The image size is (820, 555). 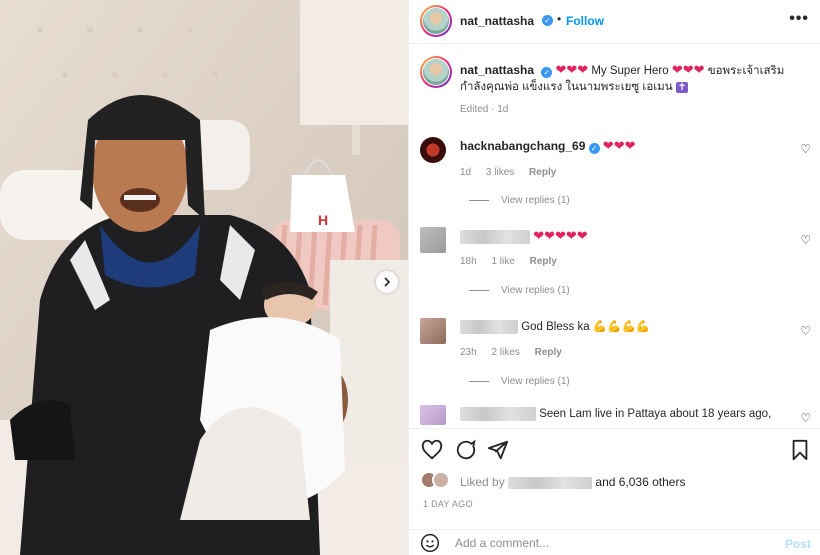 What do you see at coordinates (502, 261) in the screenshot?
I see `comment-likes: 1 like` at bounding box center [502, 261].